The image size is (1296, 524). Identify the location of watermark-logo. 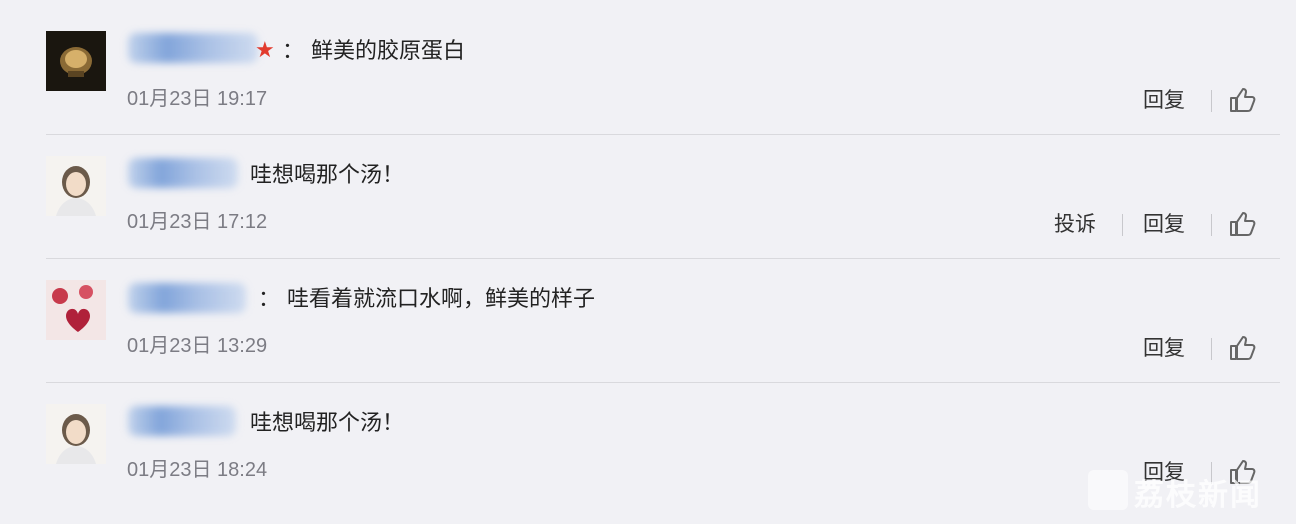
(1108, 490).